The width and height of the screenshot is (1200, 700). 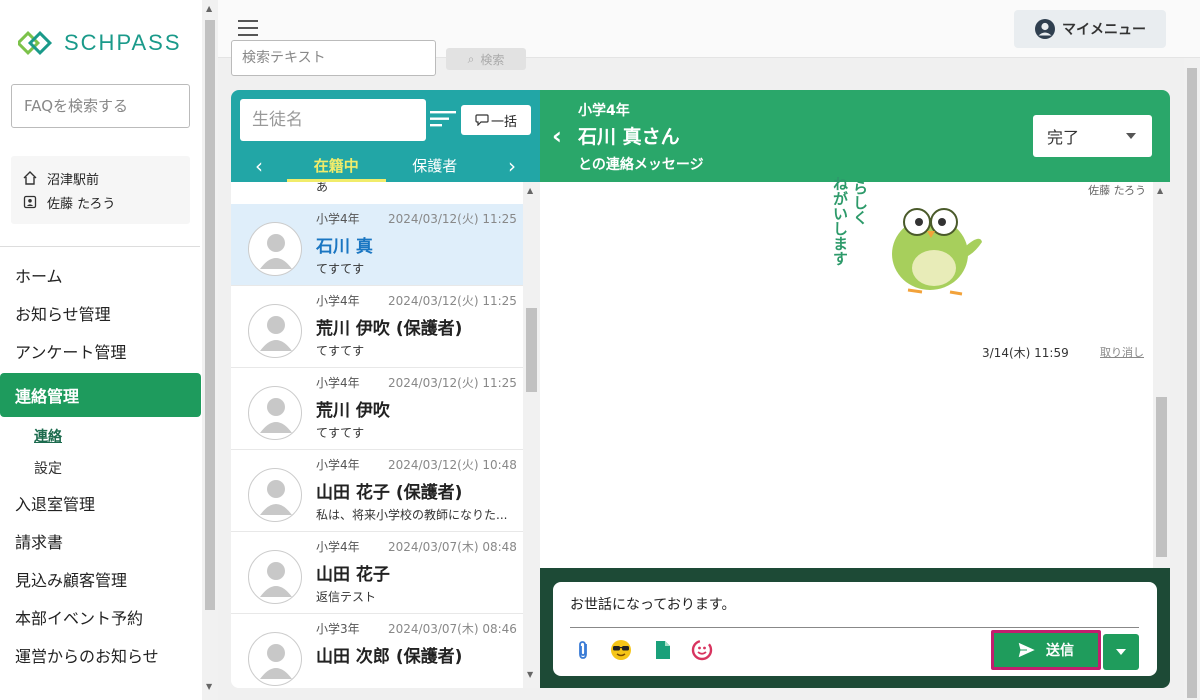 What do you see at coordinates (1161, 375) in the screenshot?
I see `chat-scrollbar: ▲` at bounding box center [1161, 375].